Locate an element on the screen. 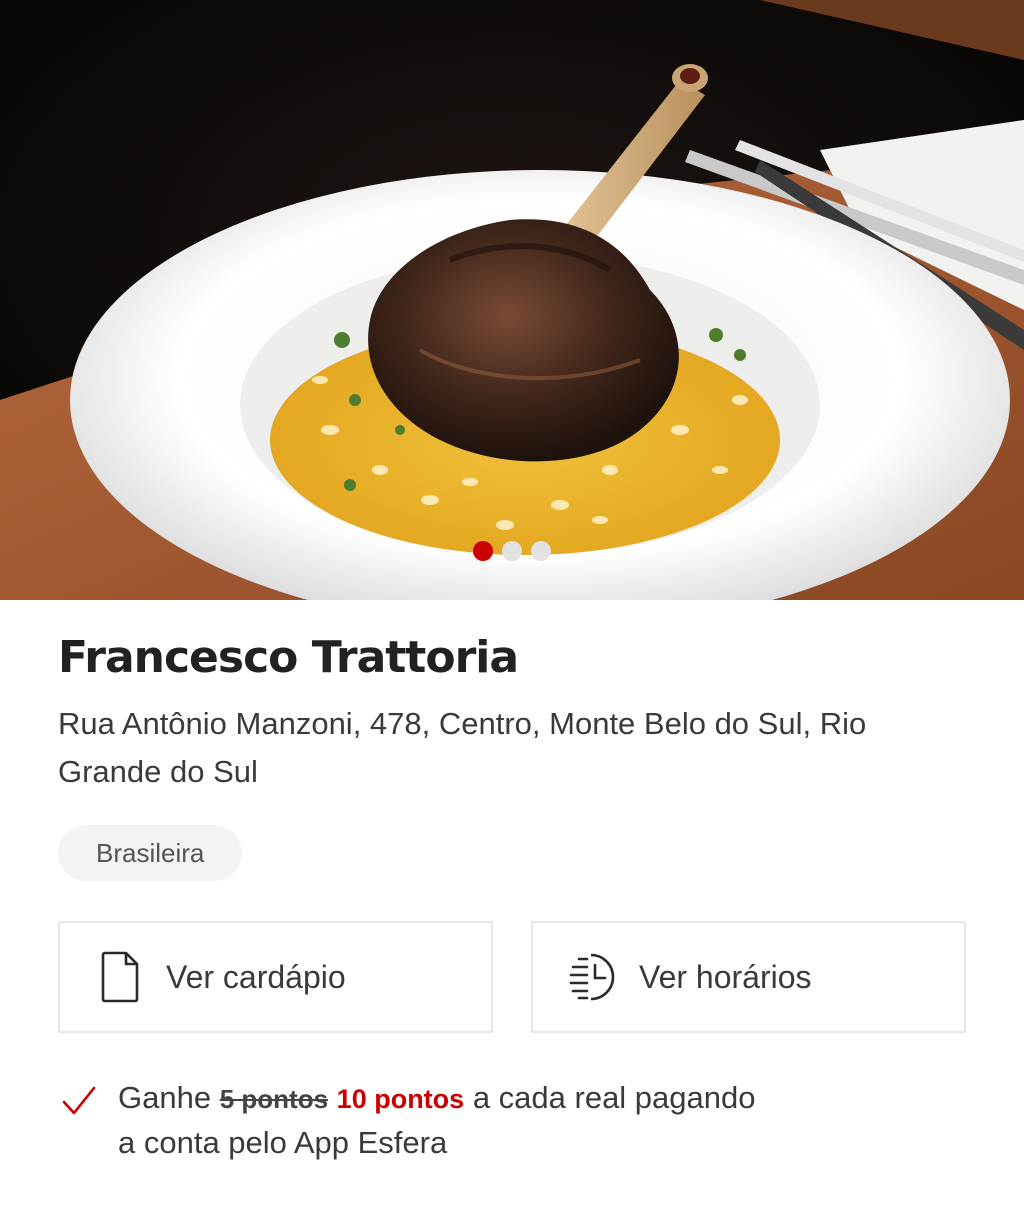  new-points: 10 pontos is located at coordinates (400, 1099).